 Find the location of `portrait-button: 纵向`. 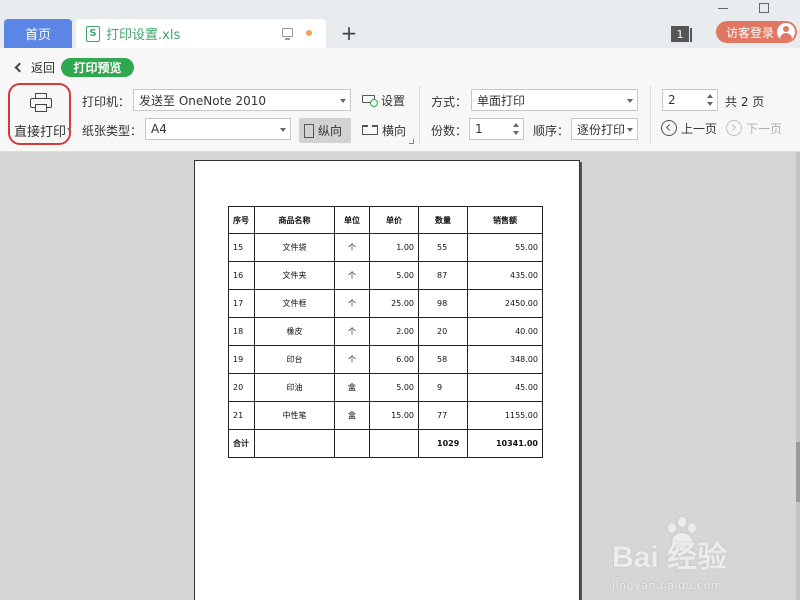

portrait-button: 纵向 is located at coordinates (325, 130).